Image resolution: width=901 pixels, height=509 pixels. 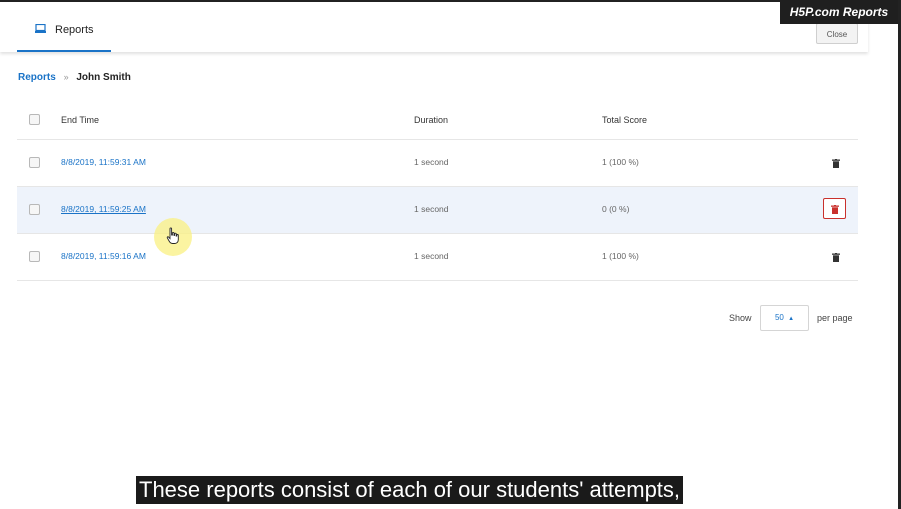 I want to click on end-time-link: 8/8/2019, 11:59:16 AM, so click(x=103, y=256).